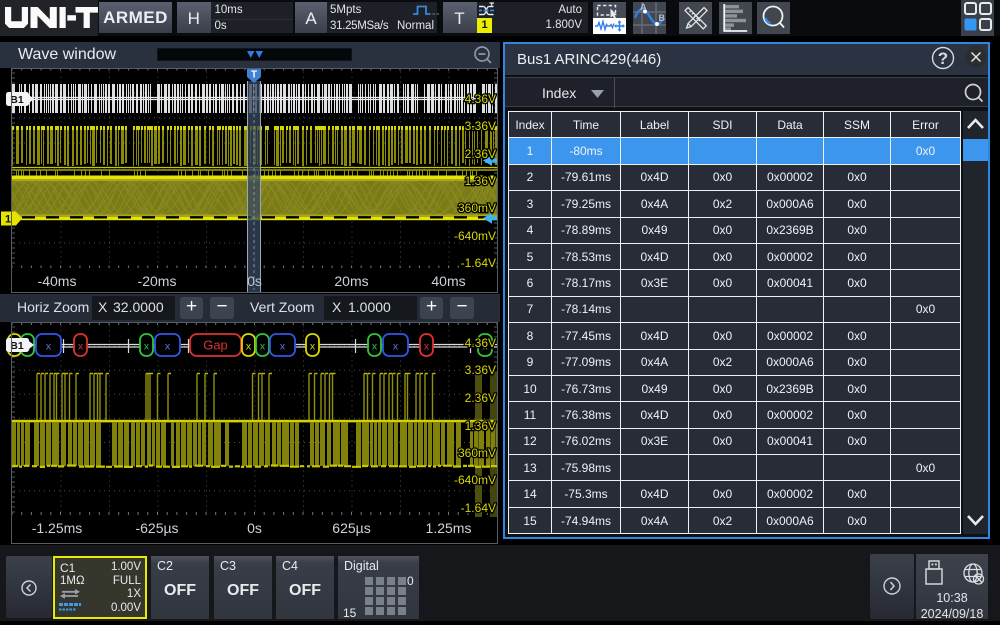 The width and height of the screenshot is (1000, 625). Describe the element at coordinates (156, 528) in the screenshot. I see `svg-text: -625µs` at that location.